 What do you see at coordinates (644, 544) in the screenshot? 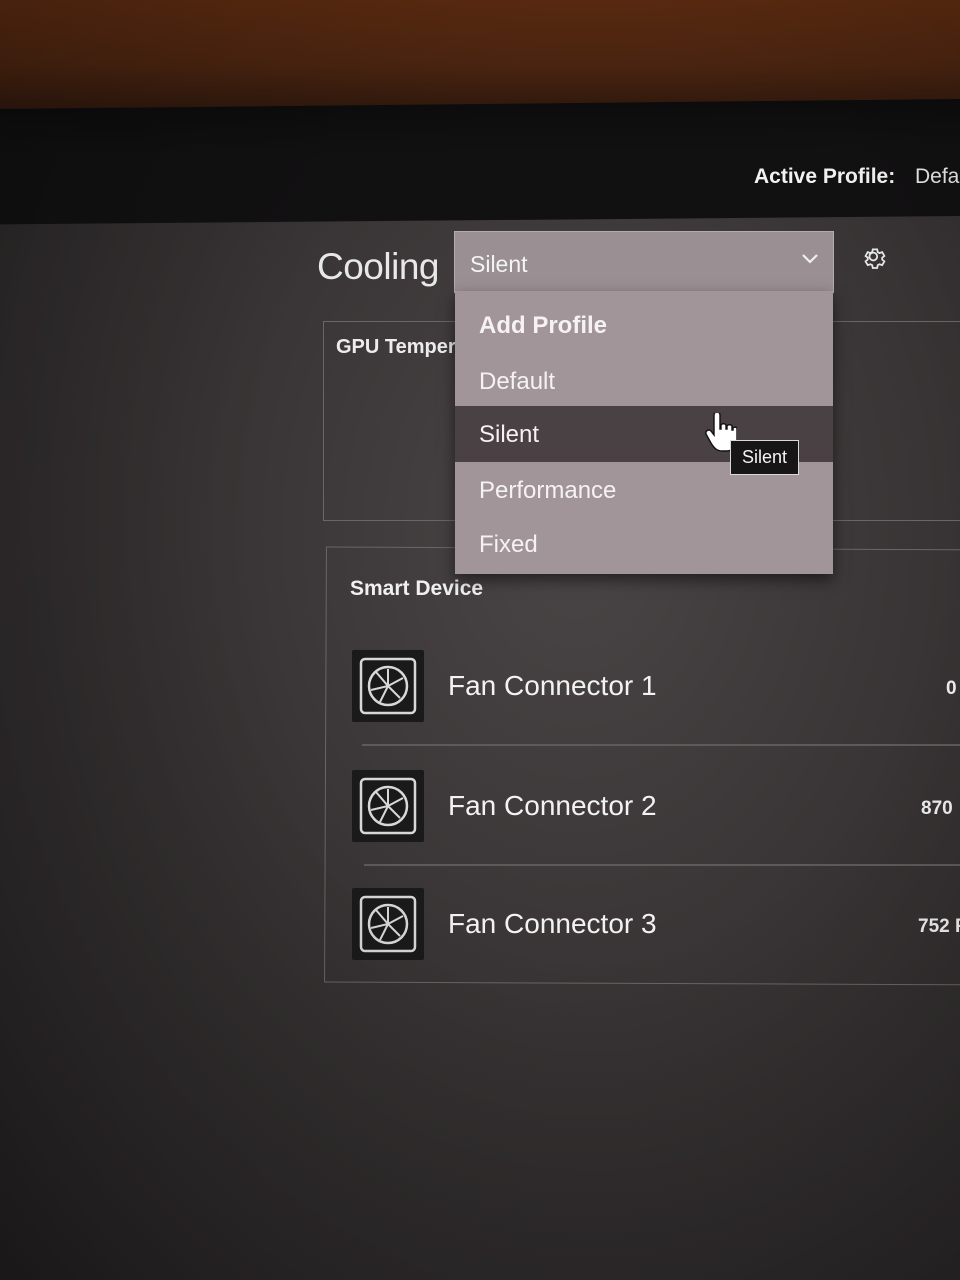
I see `menu-item-fixed: Fixed` at bounding box center [644, 544].